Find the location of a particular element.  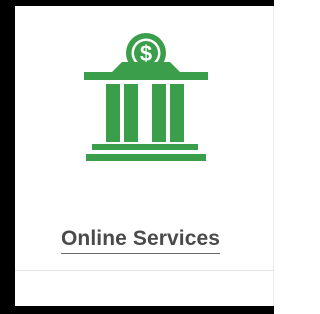

frame-border-left is located at coordinates (7, 157).